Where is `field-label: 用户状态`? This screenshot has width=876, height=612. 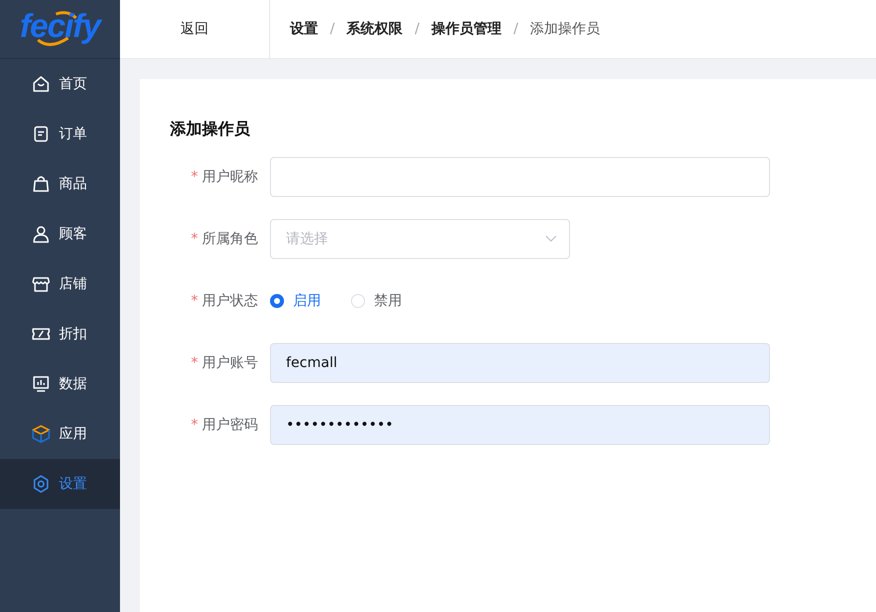
field-label: 用户状态 is located at coordinates (230, 301).